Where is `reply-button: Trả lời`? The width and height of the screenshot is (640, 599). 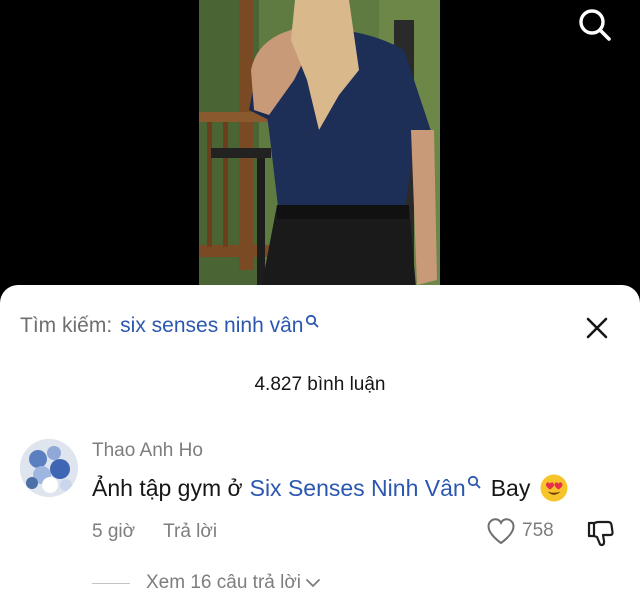
reply-button: Trả lời is located at coordinates (190, 532).